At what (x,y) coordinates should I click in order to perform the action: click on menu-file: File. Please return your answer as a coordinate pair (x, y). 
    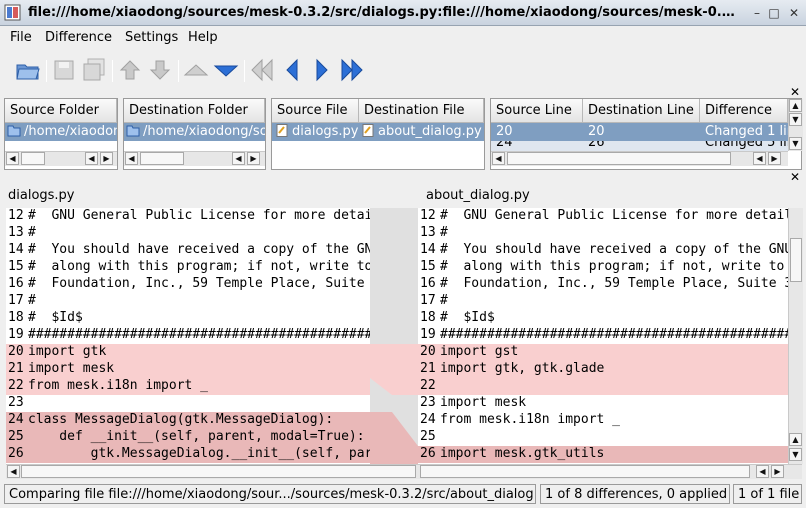
    Looking at the image, I should click on (21, 37).